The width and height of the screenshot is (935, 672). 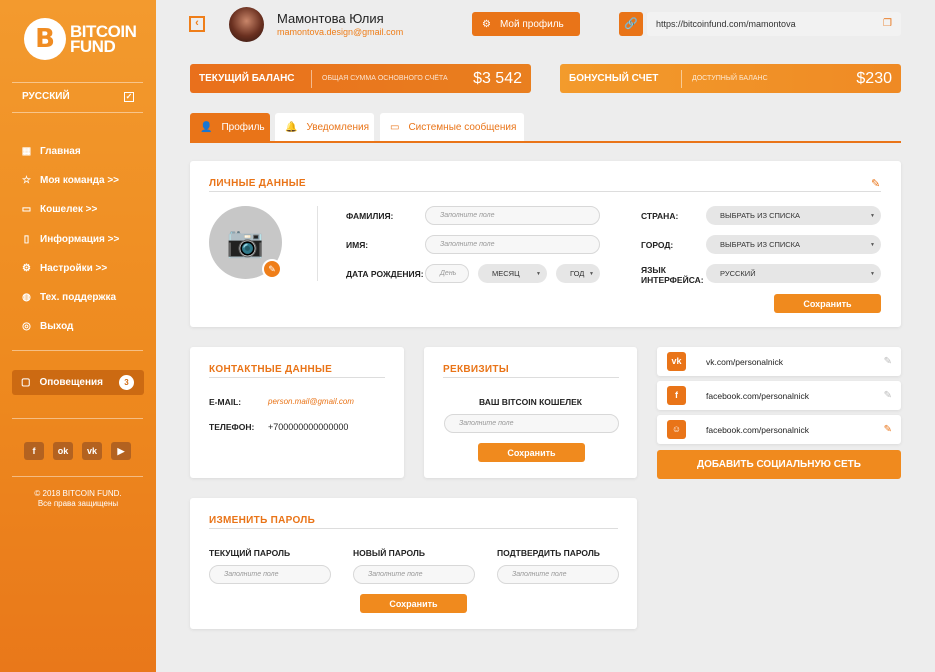 I want to click on country-select: ВЫБРАТЬ ИЗ СПИСКА ▼, so click(x=793, y=215).